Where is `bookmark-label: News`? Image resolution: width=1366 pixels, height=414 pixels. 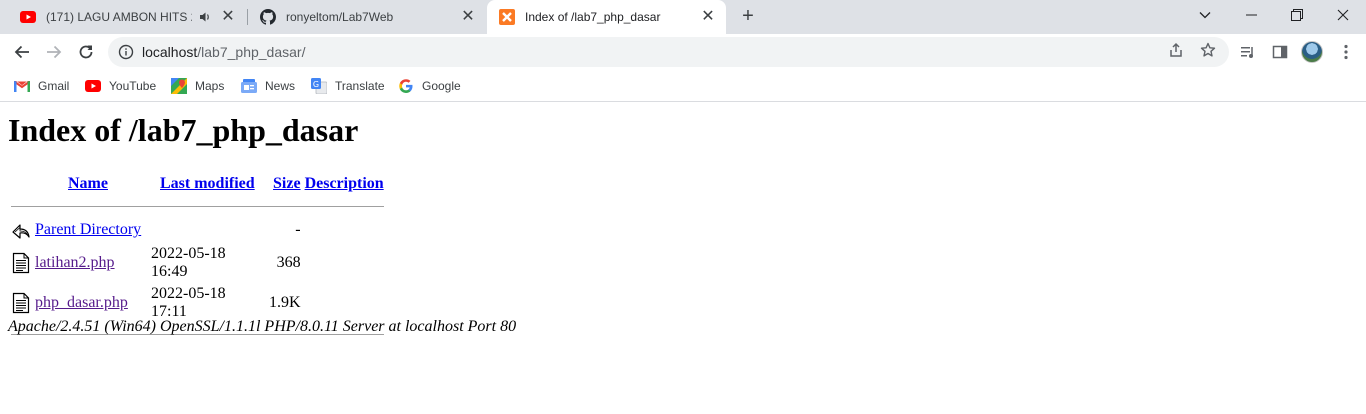 bookmark-label: News is located at coordinates (280, 86).